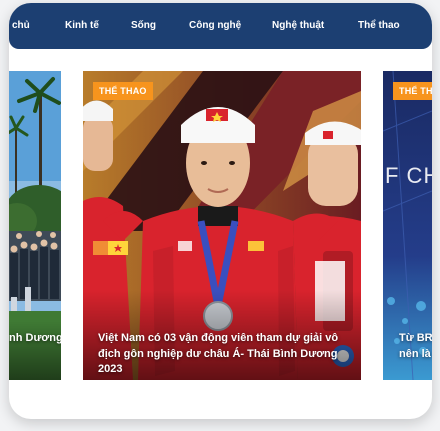 The width and height of the screenshot is (440, 431). What do you see at coordinates (379, 25) in the screenshot?
I see `nav-item-sports: Thể thao` at bounding box center [379, 25].